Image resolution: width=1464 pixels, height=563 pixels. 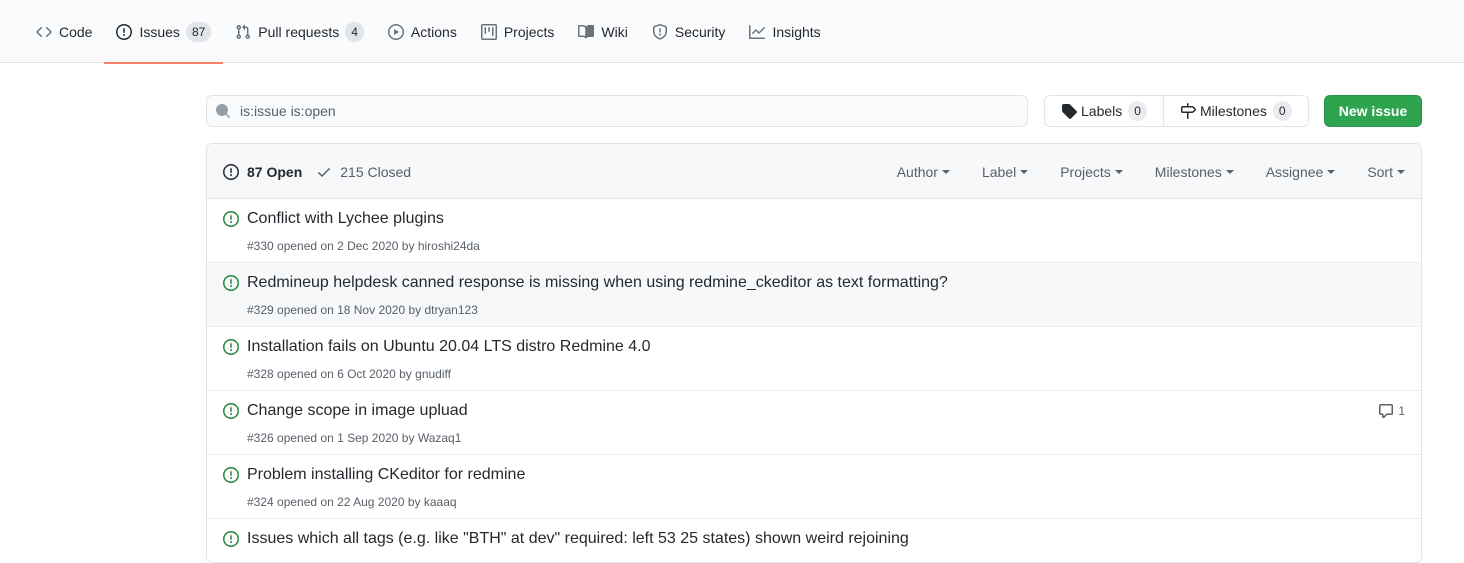 I want to click on issue-title-link: Conflict with Lychee plugins, so click(x=345, y=219).